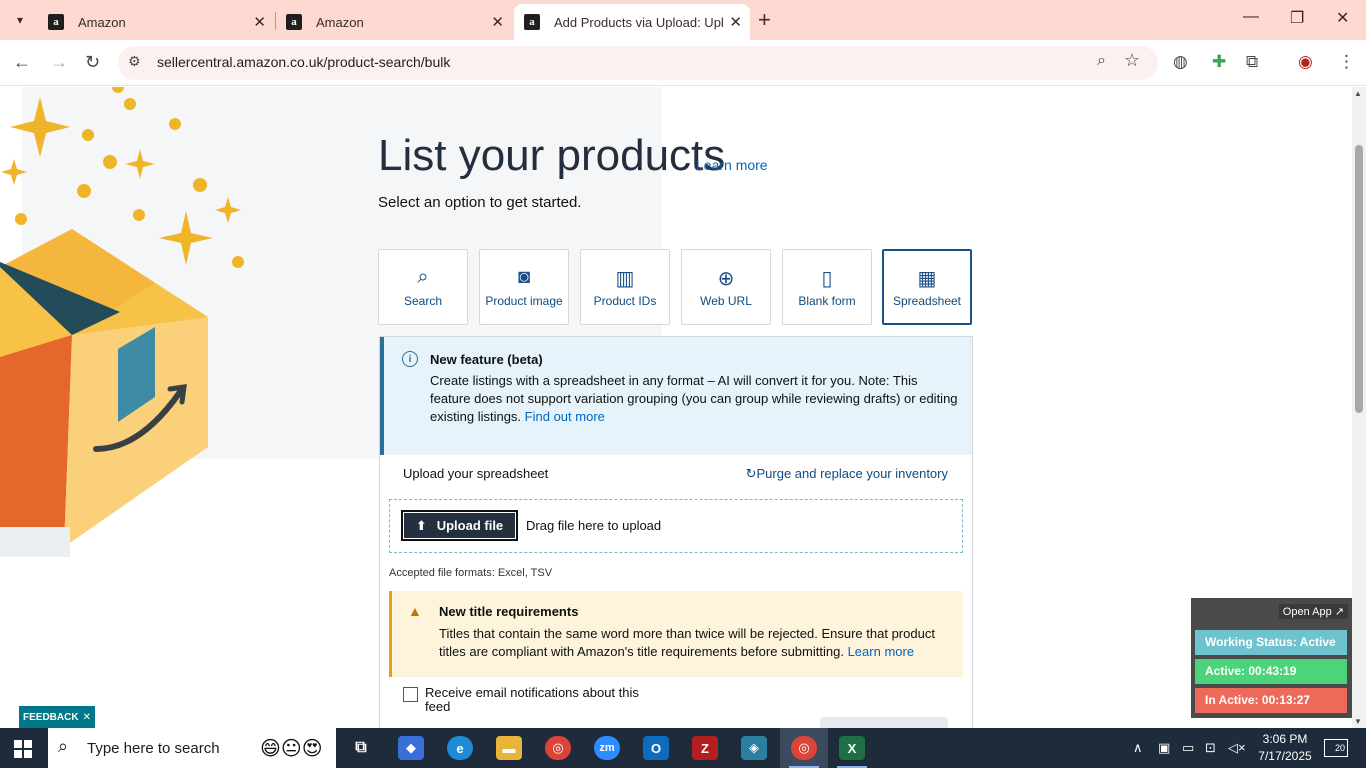  I want to click on copilot-icon: ◆, so click(411, 748).